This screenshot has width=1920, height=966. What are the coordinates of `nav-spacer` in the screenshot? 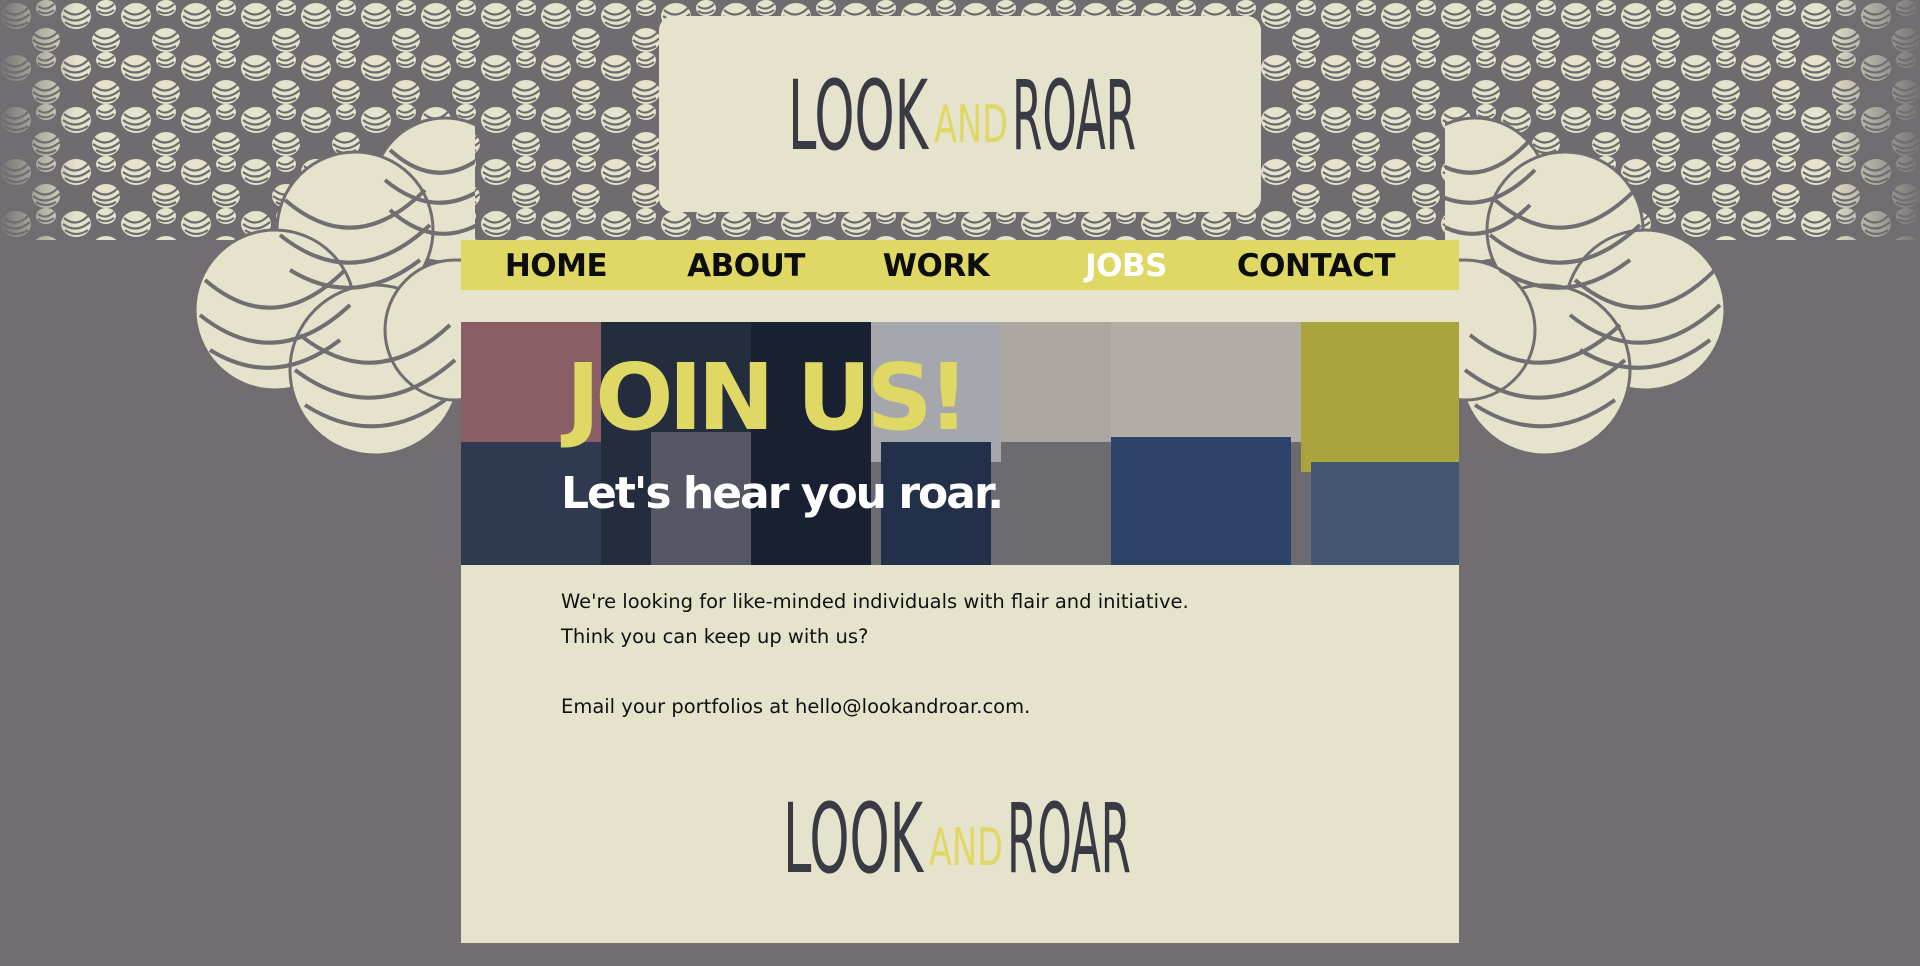 It's located at (960, 306).